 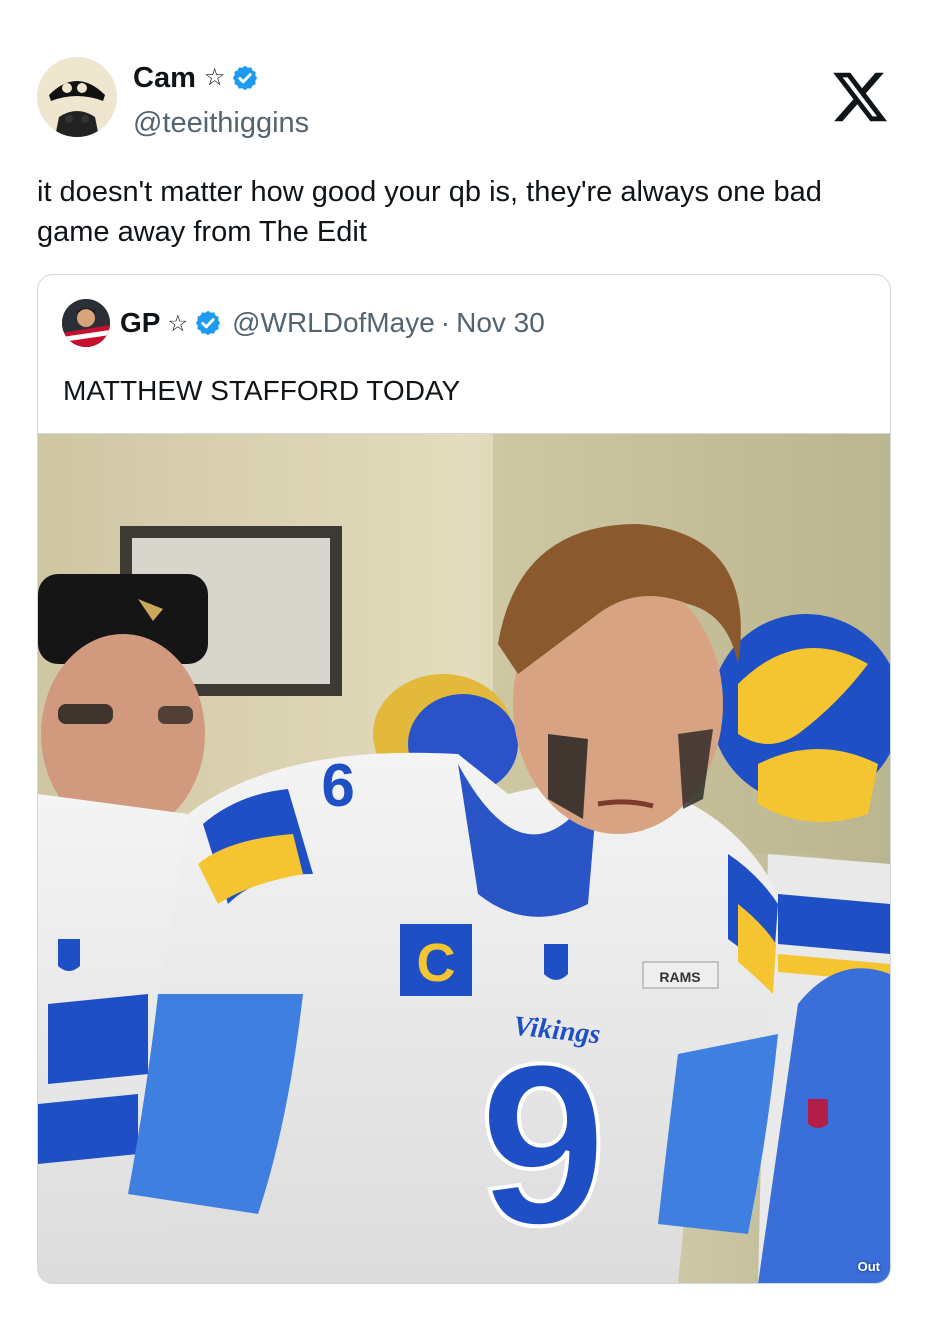 What do you see at coordinates (164, 78) in the screenshot?
I see `author-name: Cam` at bounding box center [164, 78].